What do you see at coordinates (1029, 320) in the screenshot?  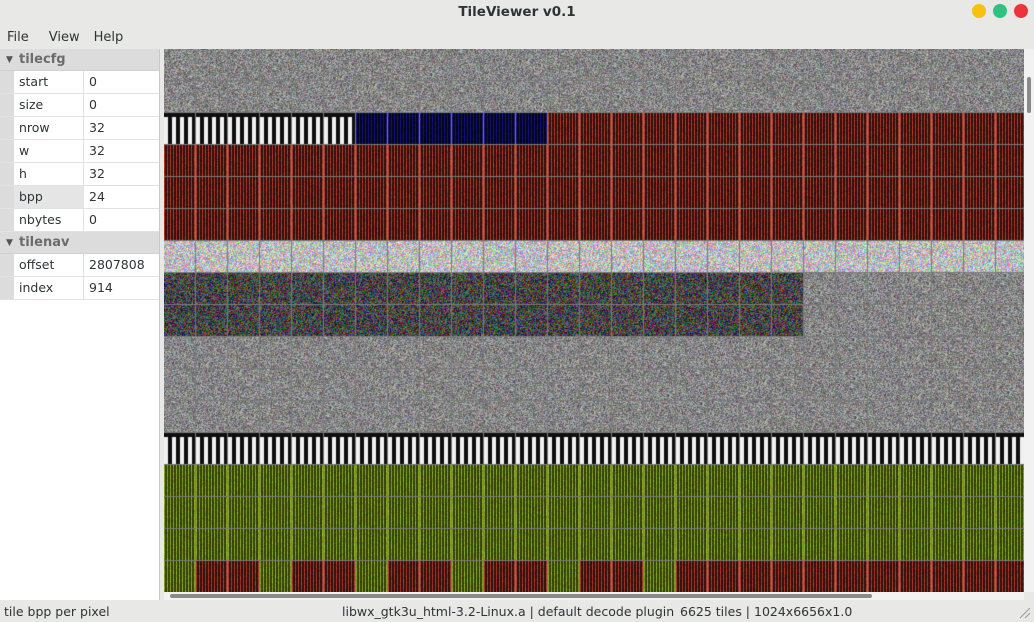 I see `vertical-scrollbar` at bounding box center [1029, 320].